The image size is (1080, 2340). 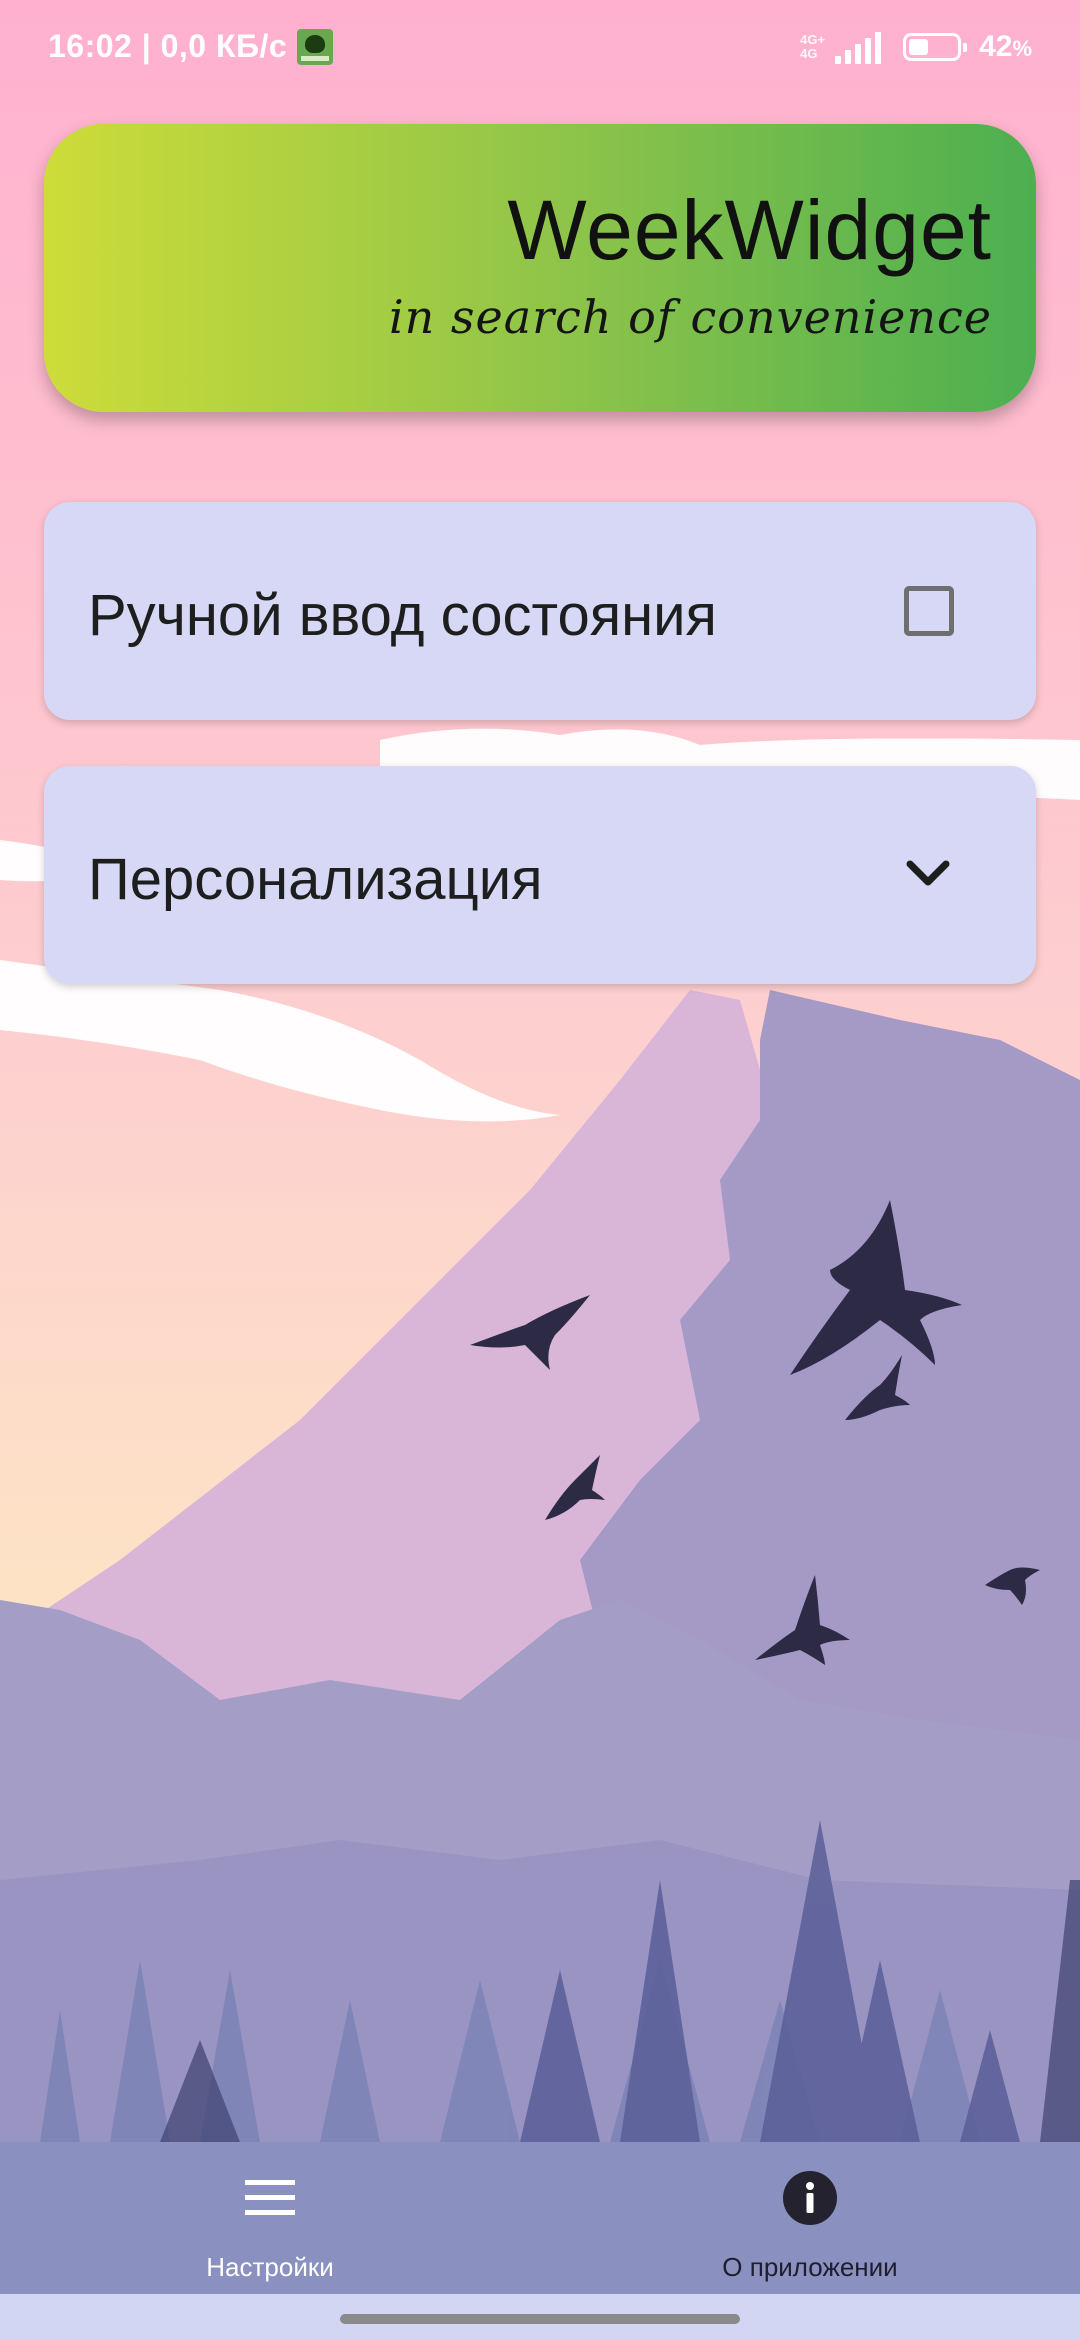 I want to click on chevron-down-icon, so click(x=928, y=874).